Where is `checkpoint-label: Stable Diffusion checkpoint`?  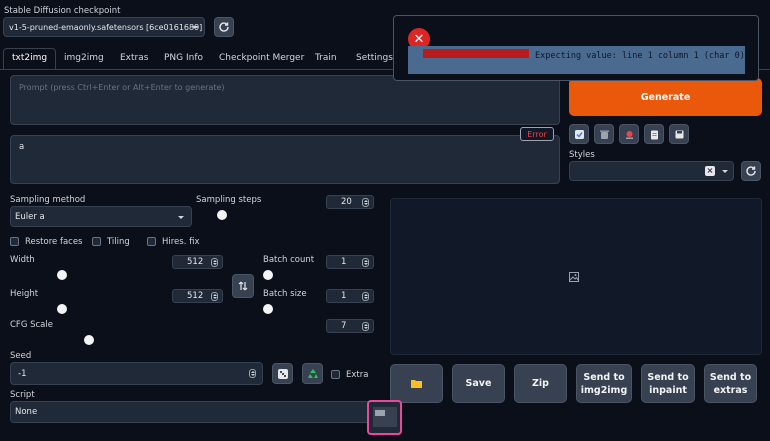 checkpoint-label: Stable Diffusion checkpoint is located at coordinates (62, 11).